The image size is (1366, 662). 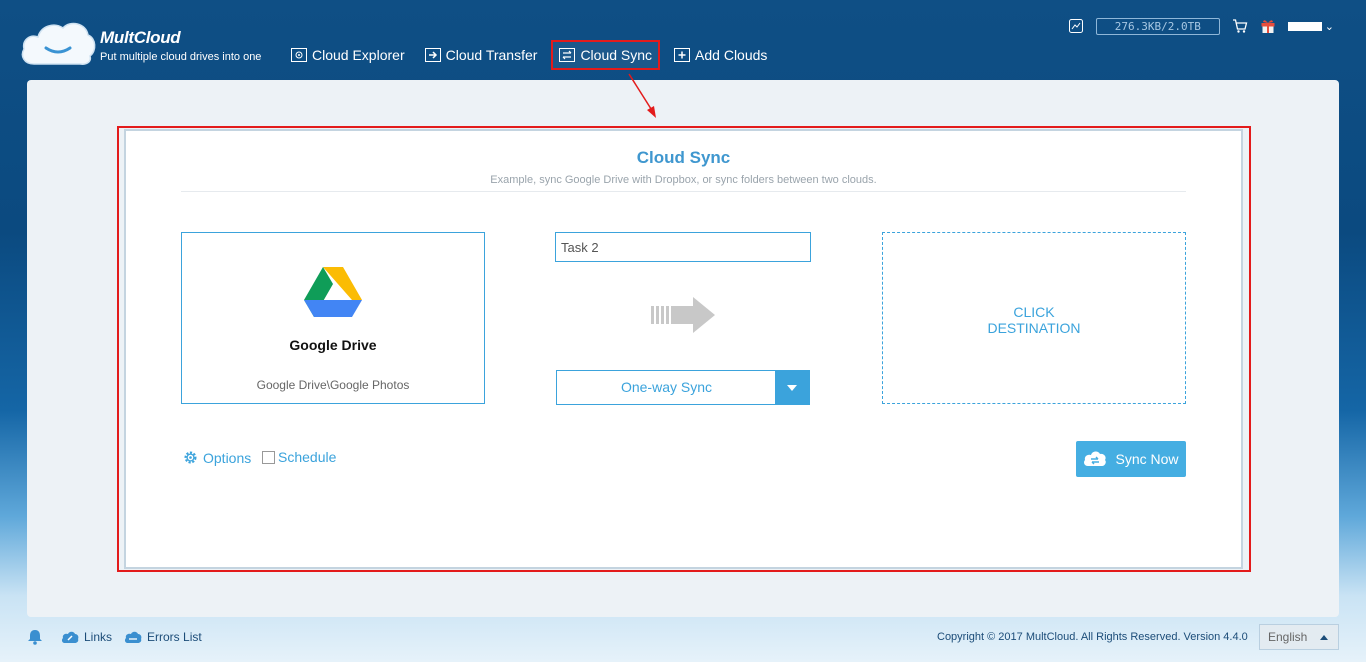 What do you see at coordinates (491, 55) in the screenshot?
I see `nav-label: Cloud Transfer` at bounding box center [491, 55].